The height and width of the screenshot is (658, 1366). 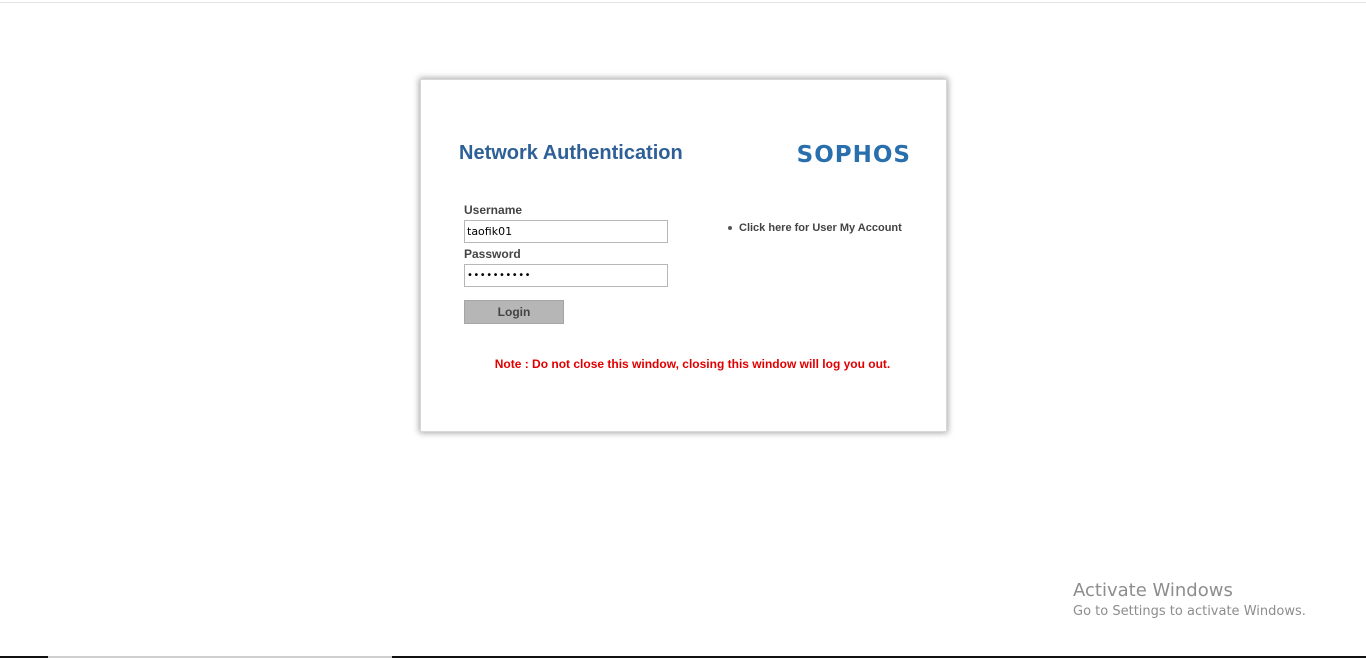 I want to click on watermark-title: Activate Windows, so click(x=1153, y=590).